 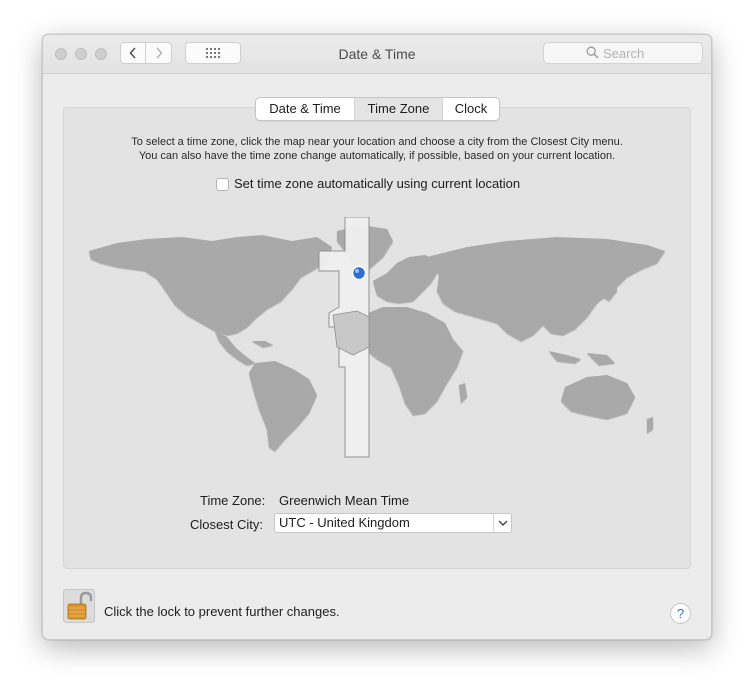 What do you see at coordinates (222, 184) in the screenshot?
I see `auto-timezone-checkbox` at bounding box center [222, 184].